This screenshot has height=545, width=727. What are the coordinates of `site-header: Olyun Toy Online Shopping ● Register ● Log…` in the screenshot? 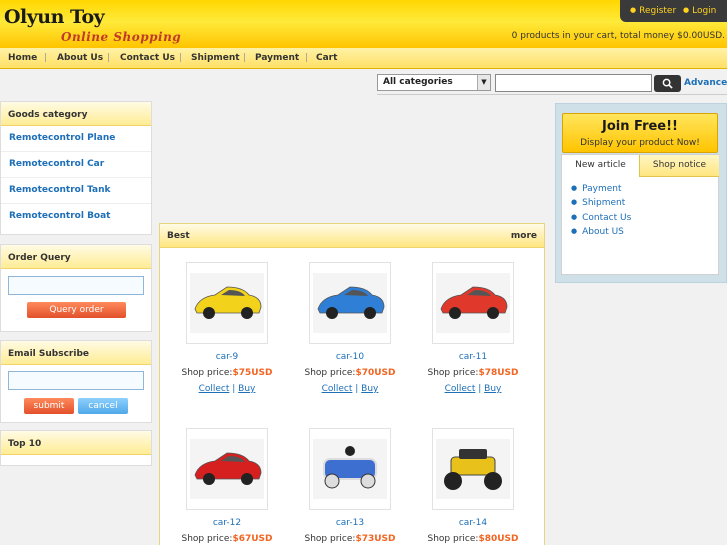 It's located at (363, 24).